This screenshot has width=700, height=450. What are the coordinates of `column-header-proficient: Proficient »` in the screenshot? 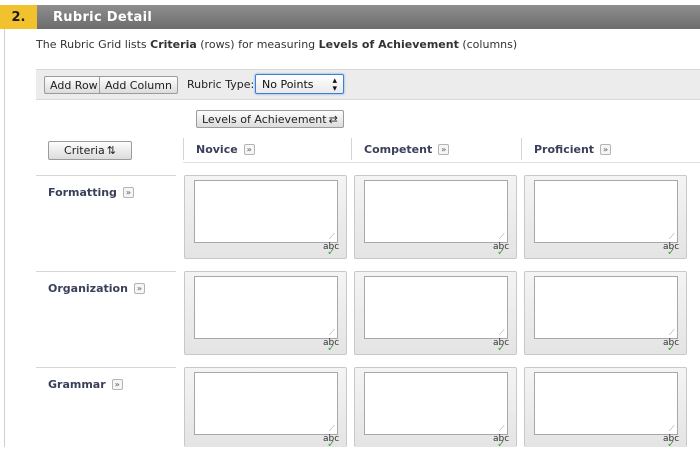 It's located at (566, 149).